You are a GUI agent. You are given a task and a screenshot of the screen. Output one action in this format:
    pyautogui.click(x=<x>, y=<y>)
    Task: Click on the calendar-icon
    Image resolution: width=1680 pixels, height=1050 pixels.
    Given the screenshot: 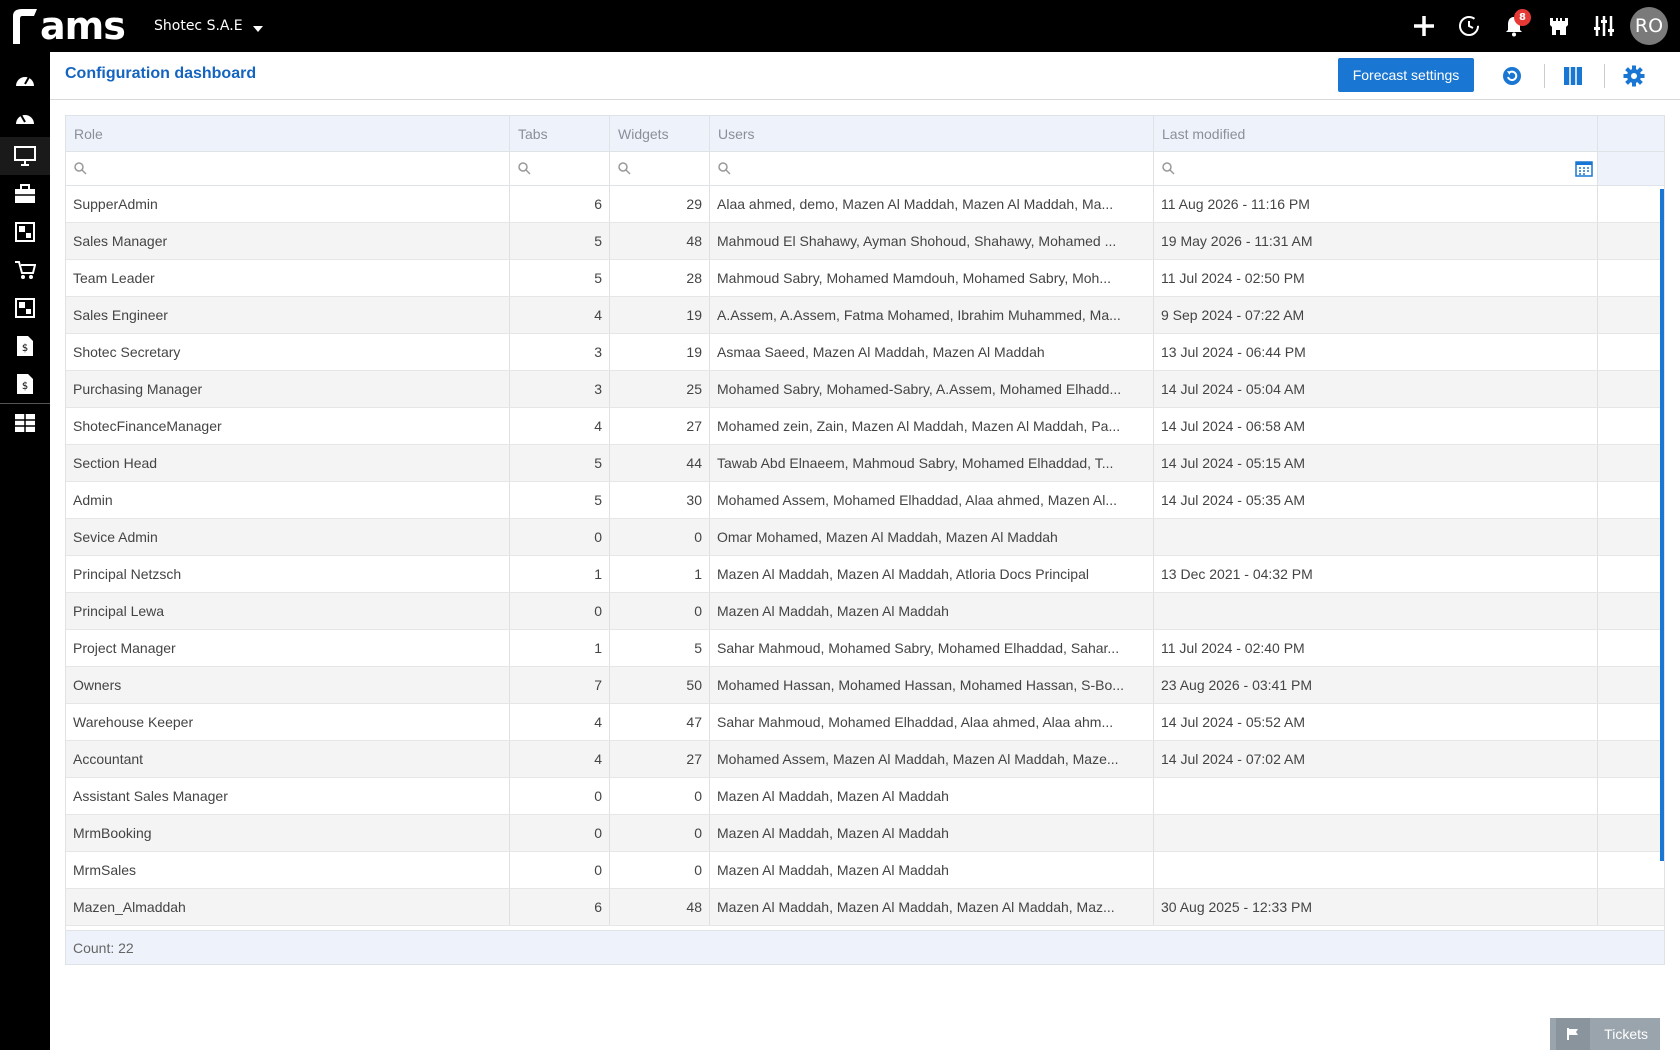 What is the action you would take?
    pyautogui.click(x=1584, y=168)
    